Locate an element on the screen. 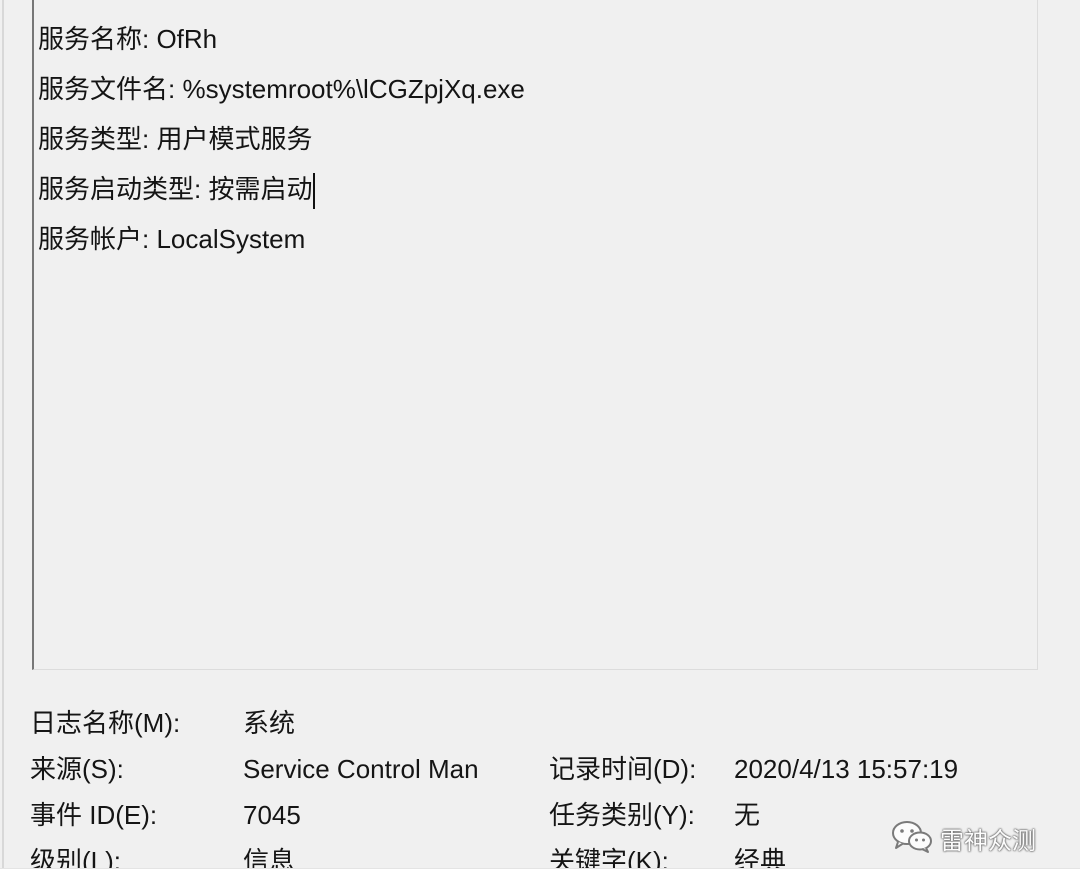 This screenshot has height=885, width=1080. service-name-line: 服务名称: OfRh is located at coordinates (128, 39).